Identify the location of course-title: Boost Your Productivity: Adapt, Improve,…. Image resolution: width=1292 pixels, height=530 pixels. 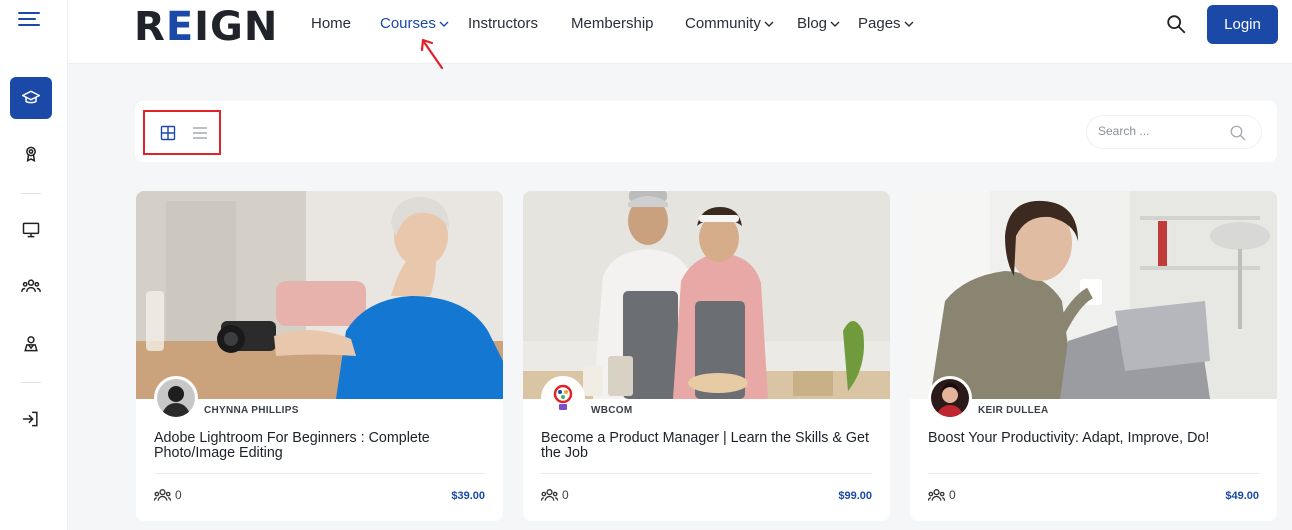
(1093, 438).